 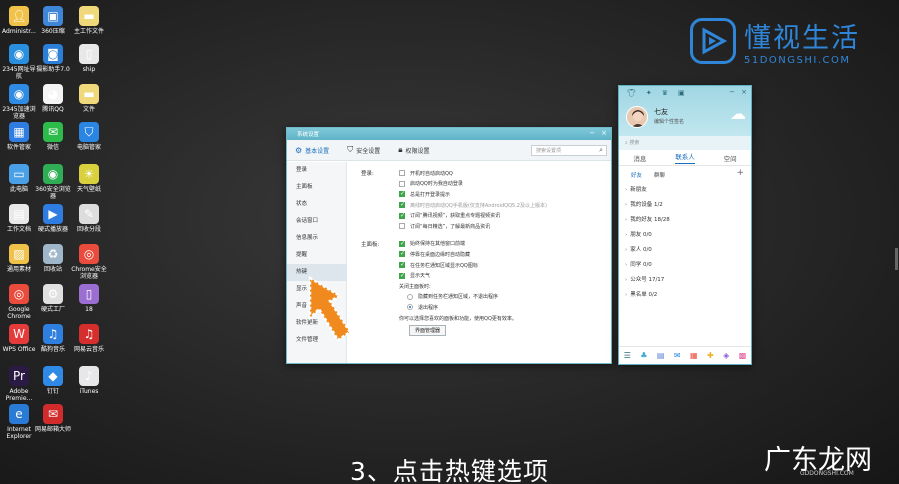 I want to click on sidebar-item: 会话窗口, so click(x=316, y=221).